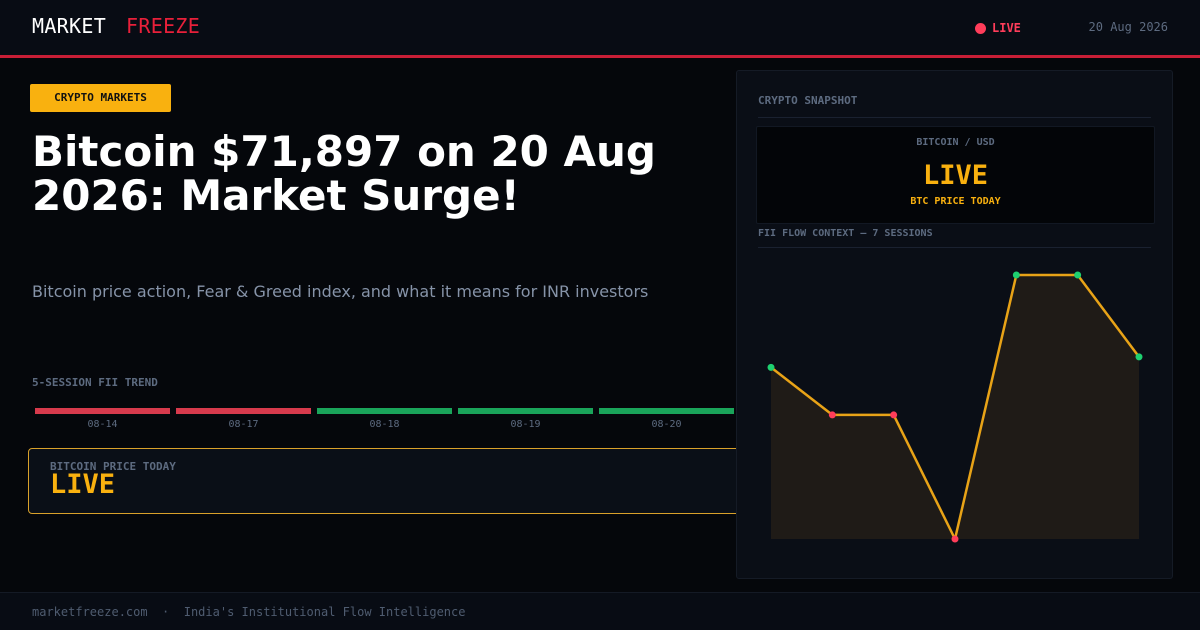  What do you see at coordinates (243, 424) in the screenshot?
I see `trend-label-08-17: 08-17` at bounding box center [243, 424].